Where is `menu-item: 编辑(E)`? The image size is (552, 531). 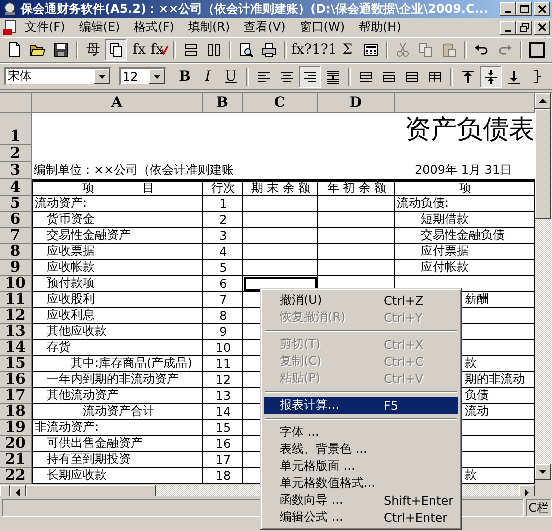 menu-item: 编辑(E) is located at coordinates (100, 27).